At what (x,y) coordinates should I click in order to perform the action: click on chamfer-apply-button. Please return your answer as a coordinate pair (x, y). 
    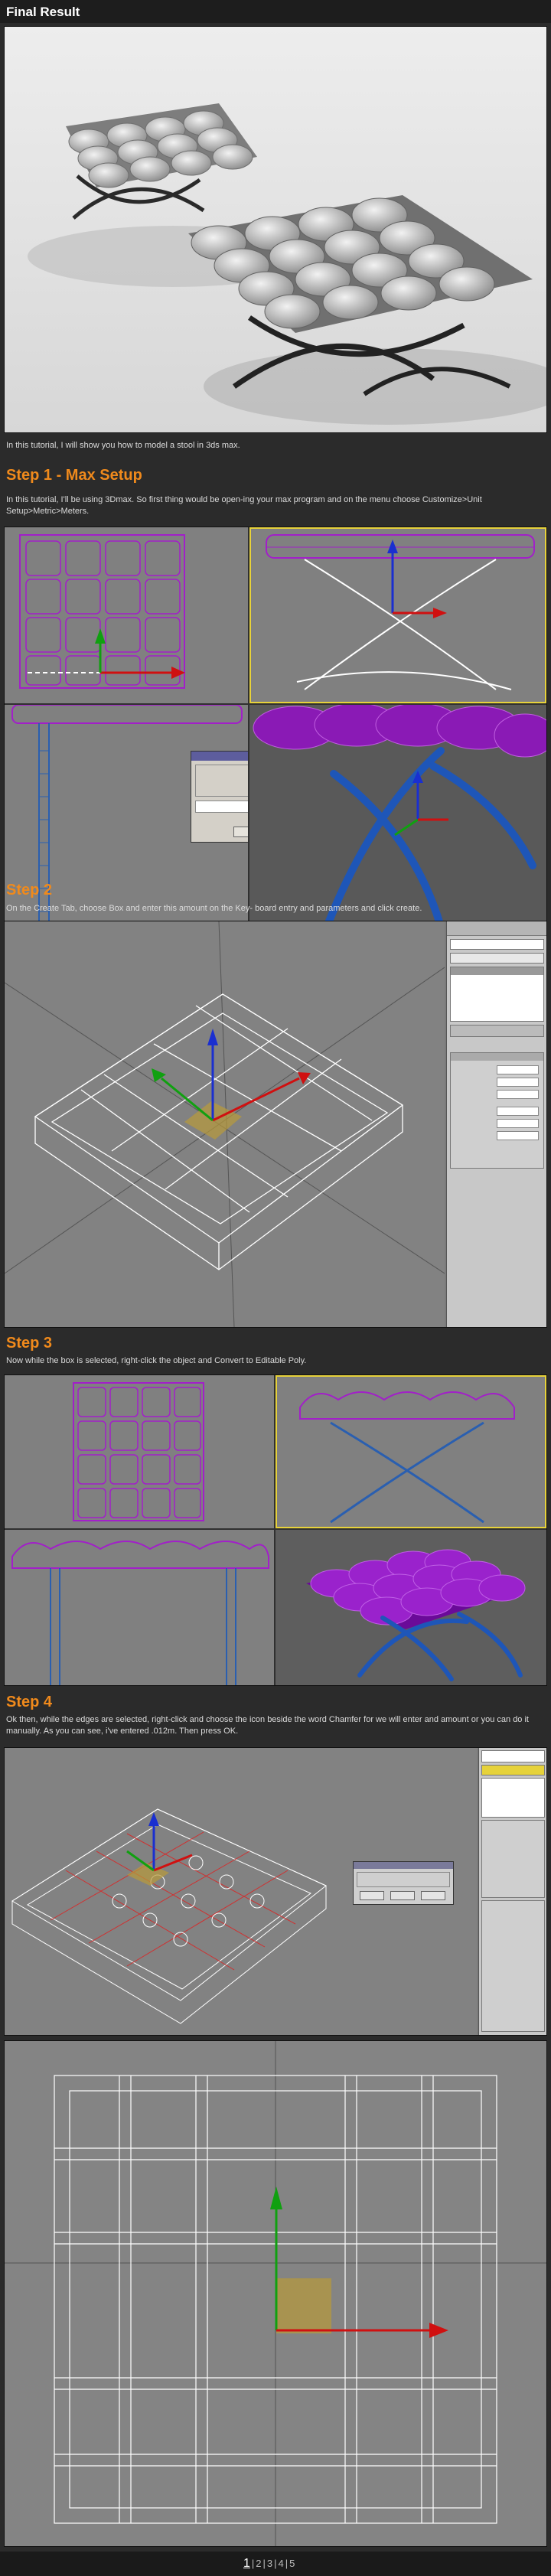
    Looking at the image, I should click on (402, 1895).